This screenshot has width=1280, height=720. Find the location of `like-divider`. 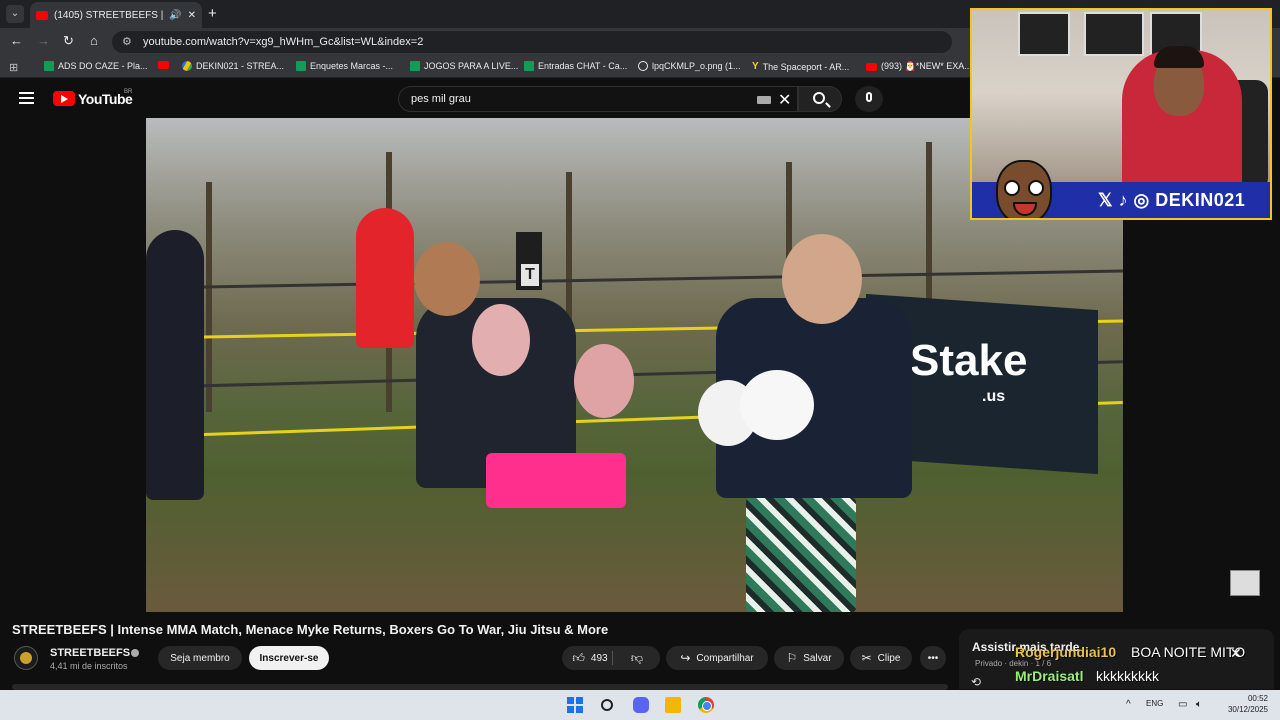

like-divider is located at coordinates (612, 658).